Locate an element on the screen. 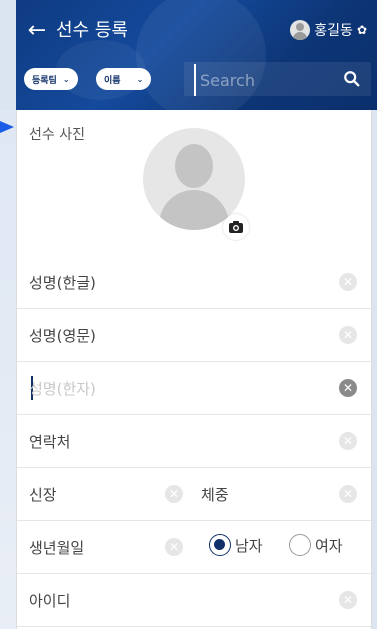 This screenshot has height=629, width=377. birthdate-label: 생년월일 is located at coordinates (57, 548).